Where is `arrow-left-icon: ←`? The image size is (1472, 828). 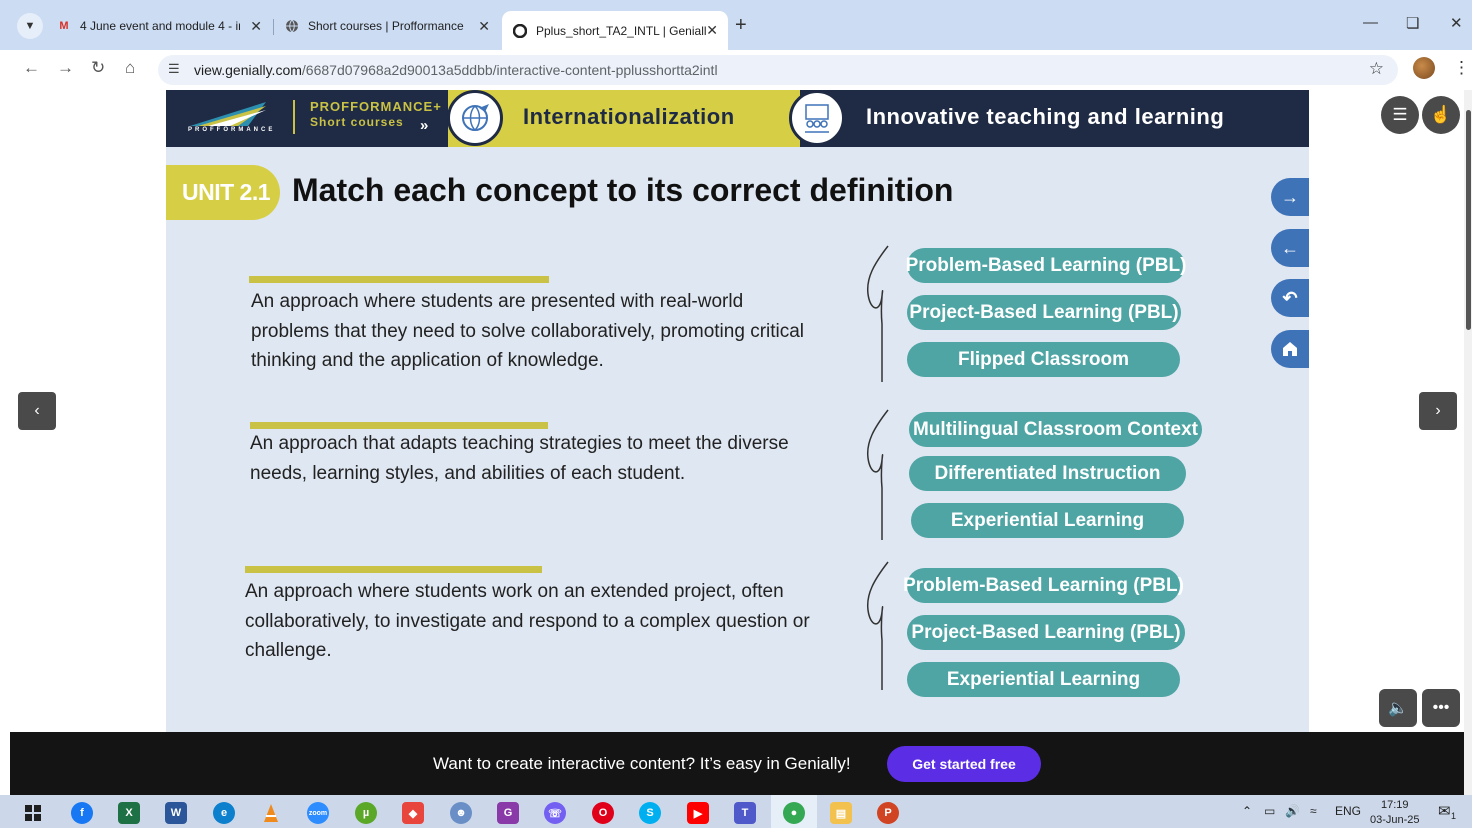 arrow-left-icon: ← is located at coordinates (1290, 247).